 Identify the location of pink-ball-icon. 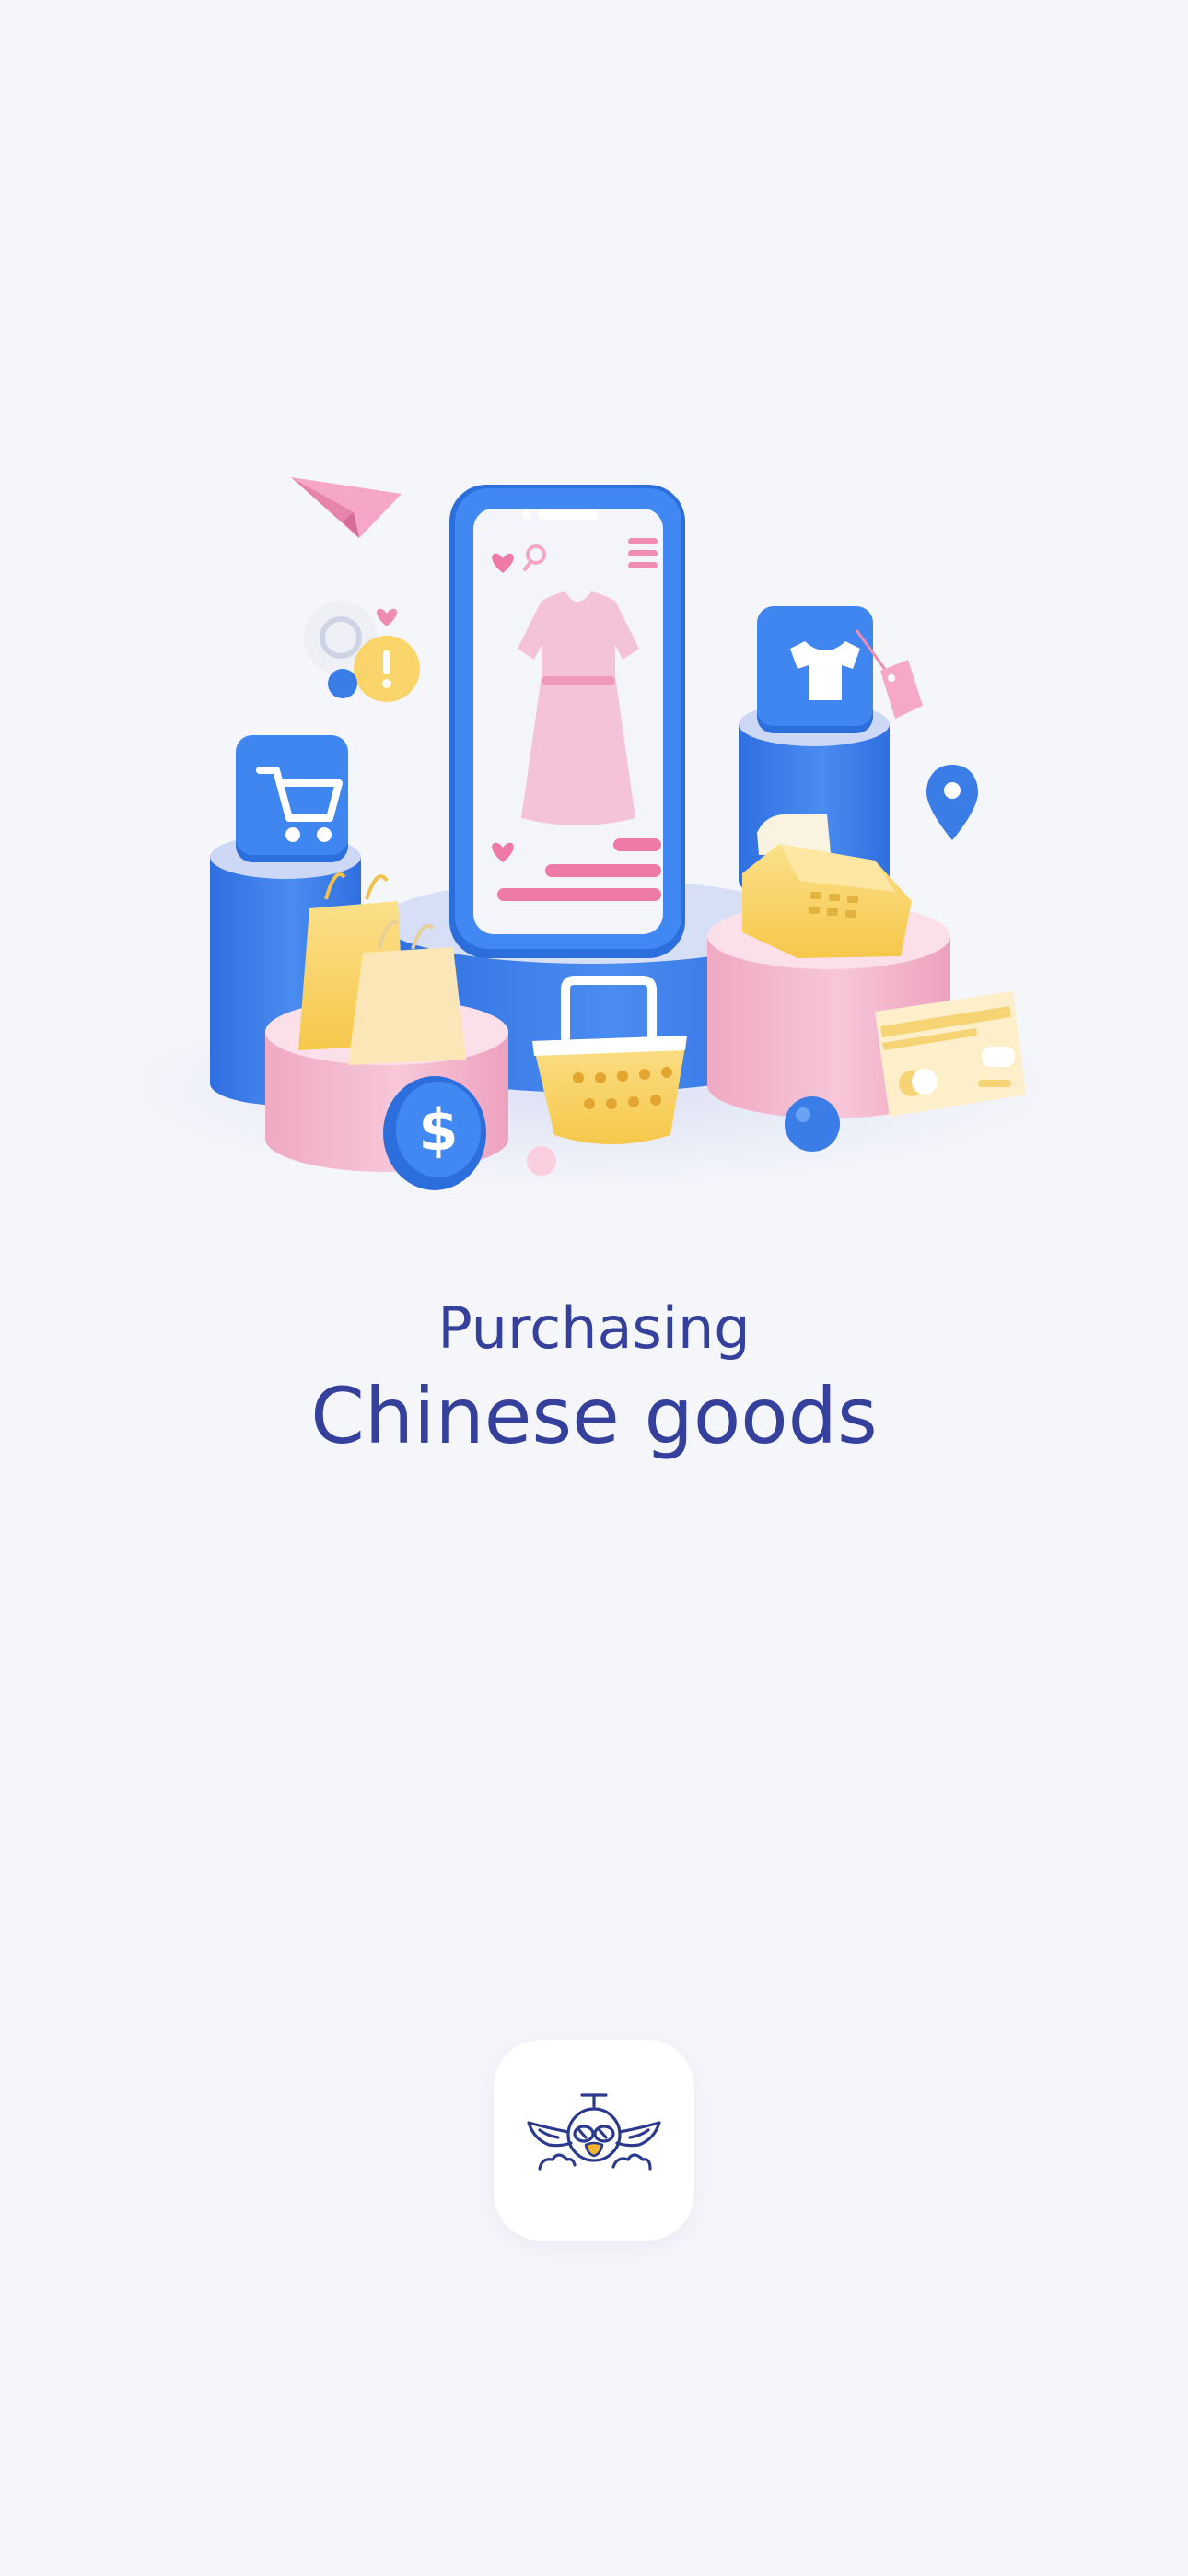
(541, 1161).